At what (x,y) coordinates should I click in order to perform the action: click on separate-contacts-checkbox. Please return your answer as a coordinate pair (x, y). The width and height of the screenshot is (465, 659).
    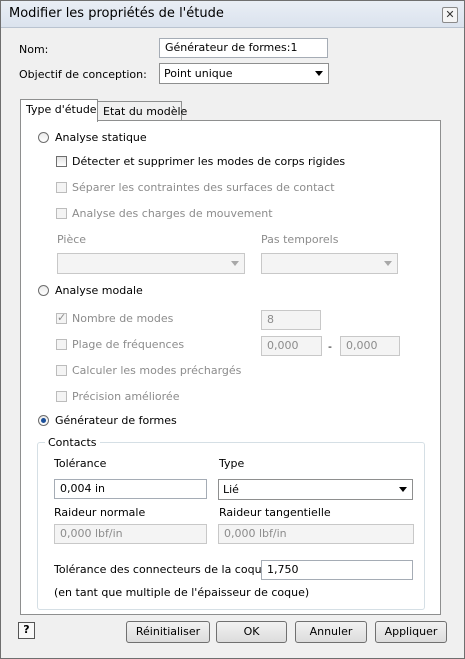
    Looking at the image, I should click on (61, 187).